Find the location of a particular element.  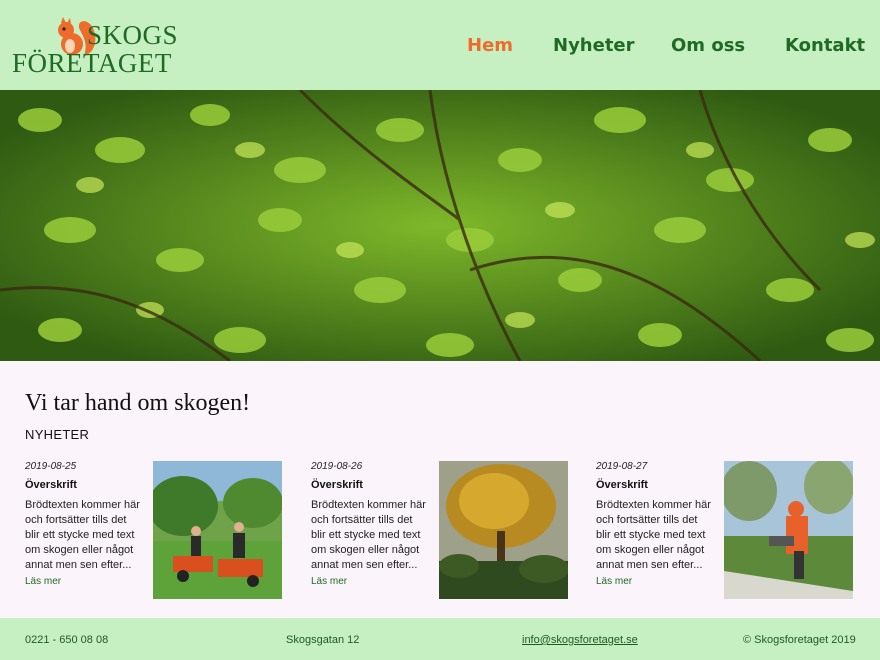

autumn-tree-picture is located at coordinates (503, 530).